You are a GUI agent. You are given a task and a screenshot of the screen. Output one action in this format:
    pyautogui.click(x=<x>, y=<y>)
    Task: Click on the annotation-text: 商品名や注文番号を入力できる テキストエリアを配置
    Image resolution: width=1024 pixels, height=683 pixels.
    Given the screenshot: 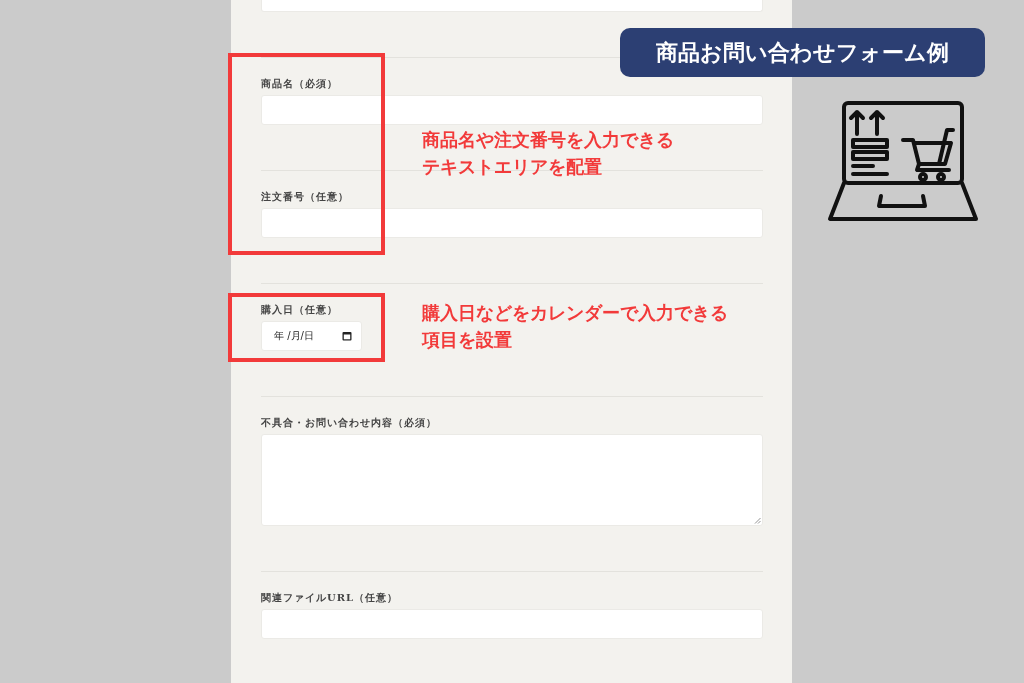 What is the action you would take?
    pyautogui.click(x=548, y=153)
    